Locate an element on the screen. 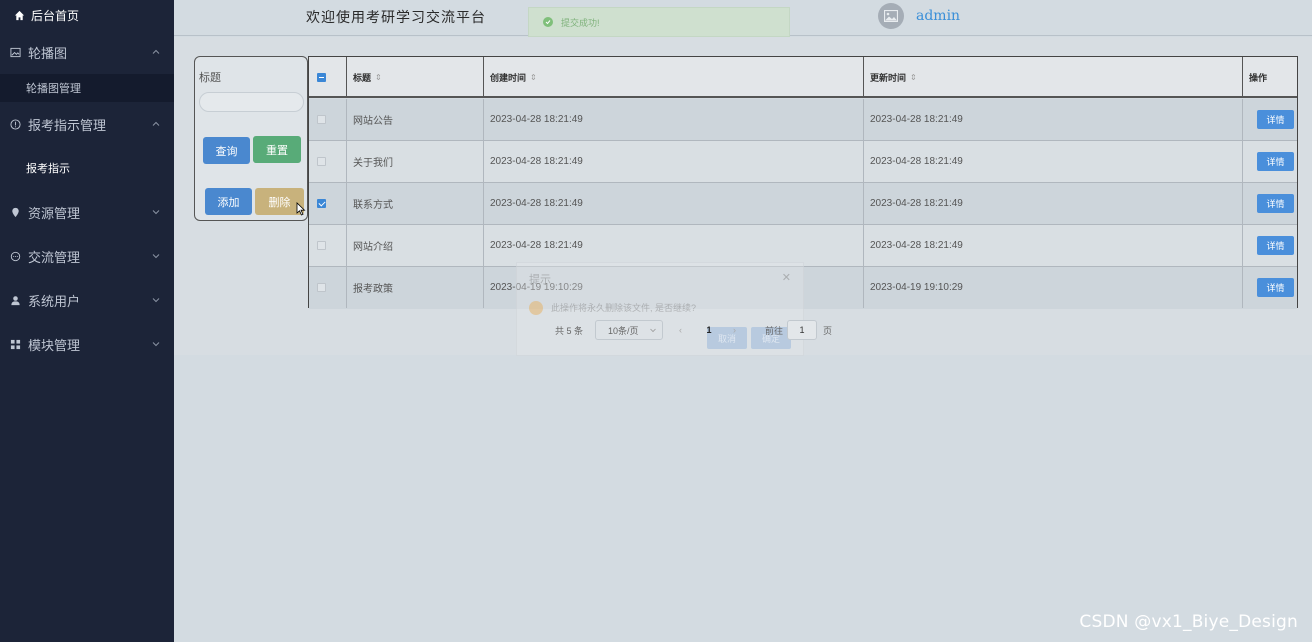 Image resolution: width=1312 pixels, height=642 pixels. table-header: 标题 ⇕ 创建时间 ⇕ 更新时间 ⇕ 操作 is located at coordinates (803, 77).